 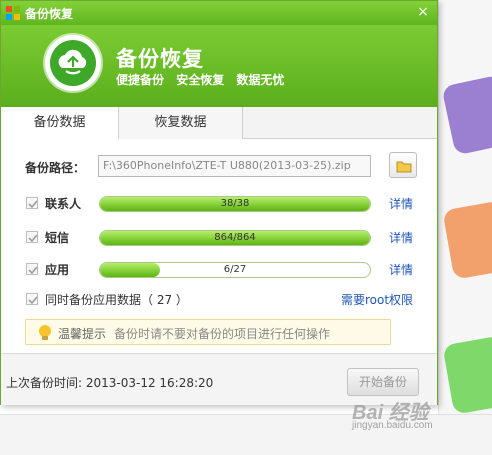 I want to click on baidu-jingyan-watermark: Bai 经验 jingyan.baidu.com, so click(x=417, y=416).